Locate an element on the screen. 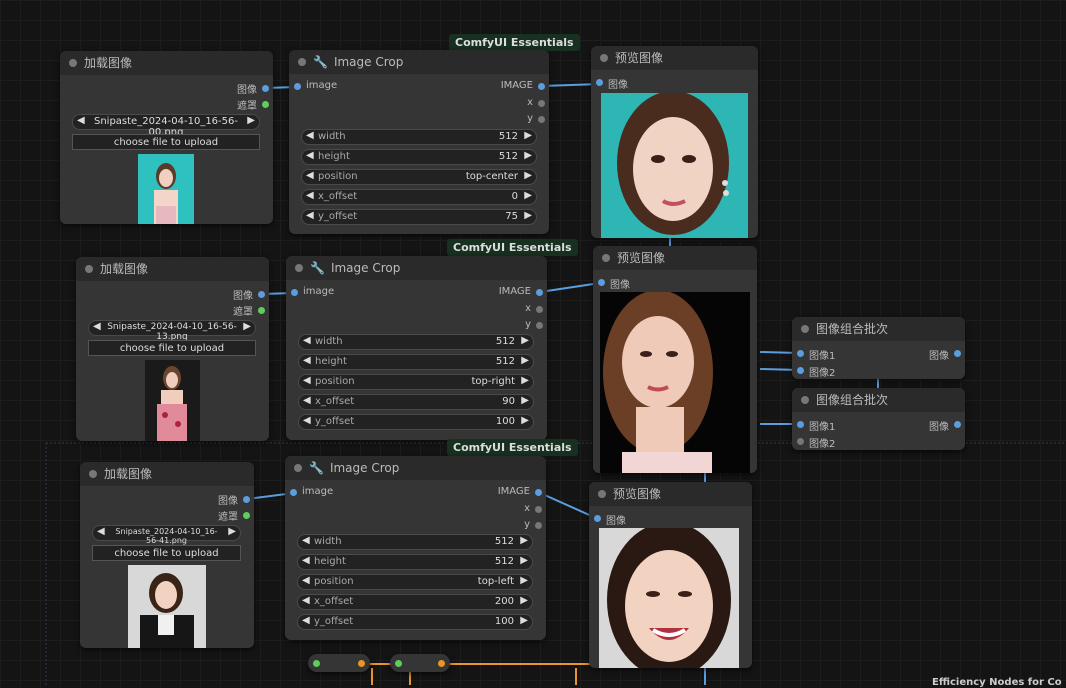  node-title-bar: 图像组合批次 is located at coordinates (878, 329).